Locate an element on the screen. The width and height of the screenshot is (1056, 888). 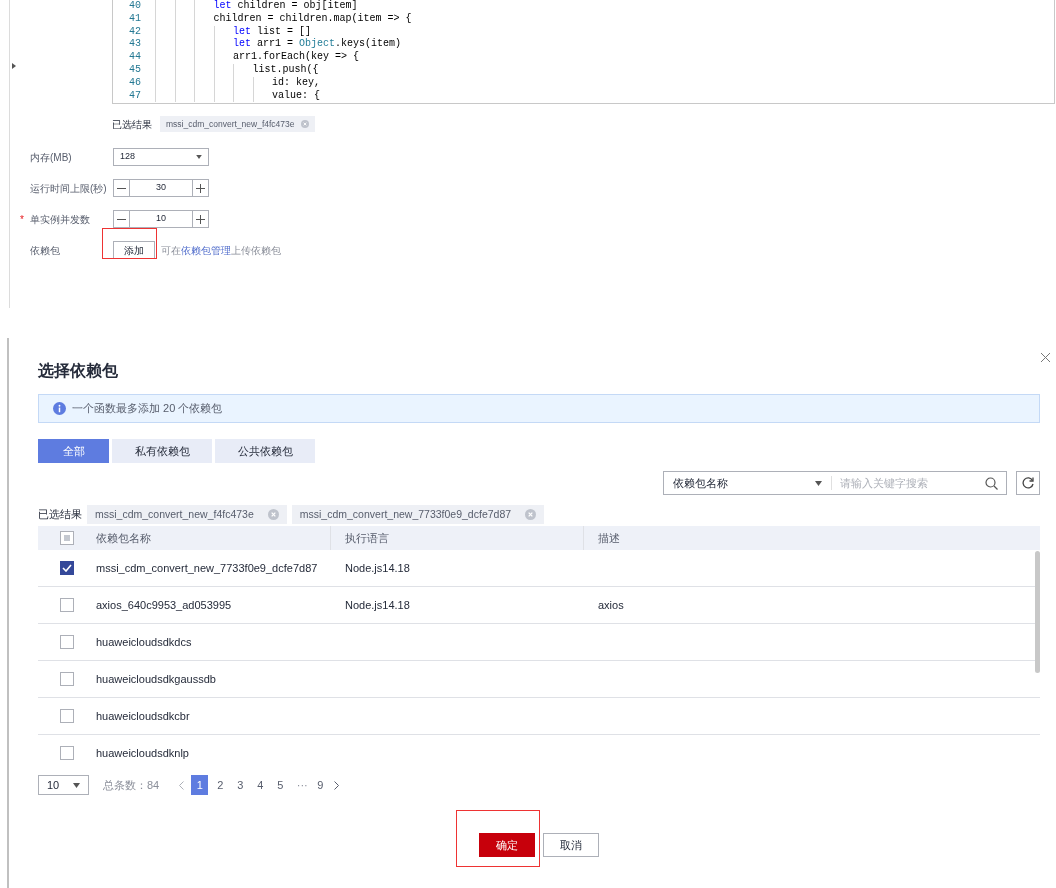
pagination-ellipsis: ··· is located at coordinates (302, 785).